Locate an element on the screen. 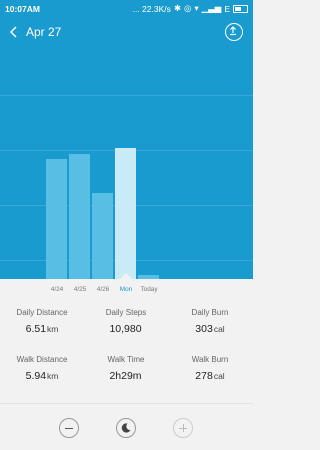 The image size is (320, 450). minus-button is located at coordinates (69, 428).